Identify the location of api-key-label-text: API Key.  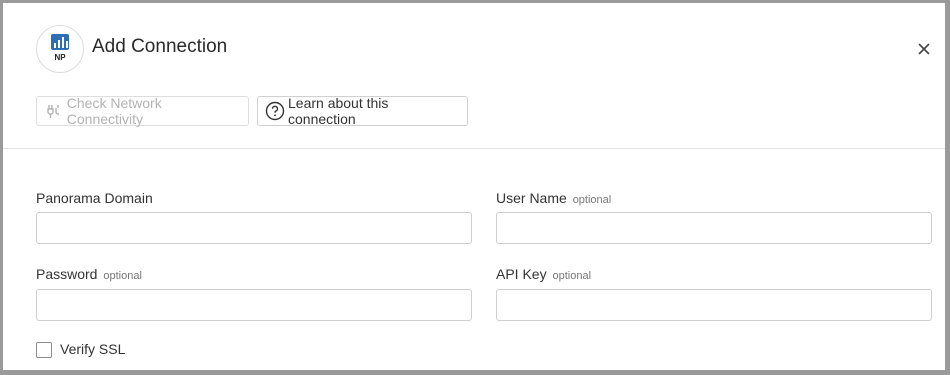
(521, 274).